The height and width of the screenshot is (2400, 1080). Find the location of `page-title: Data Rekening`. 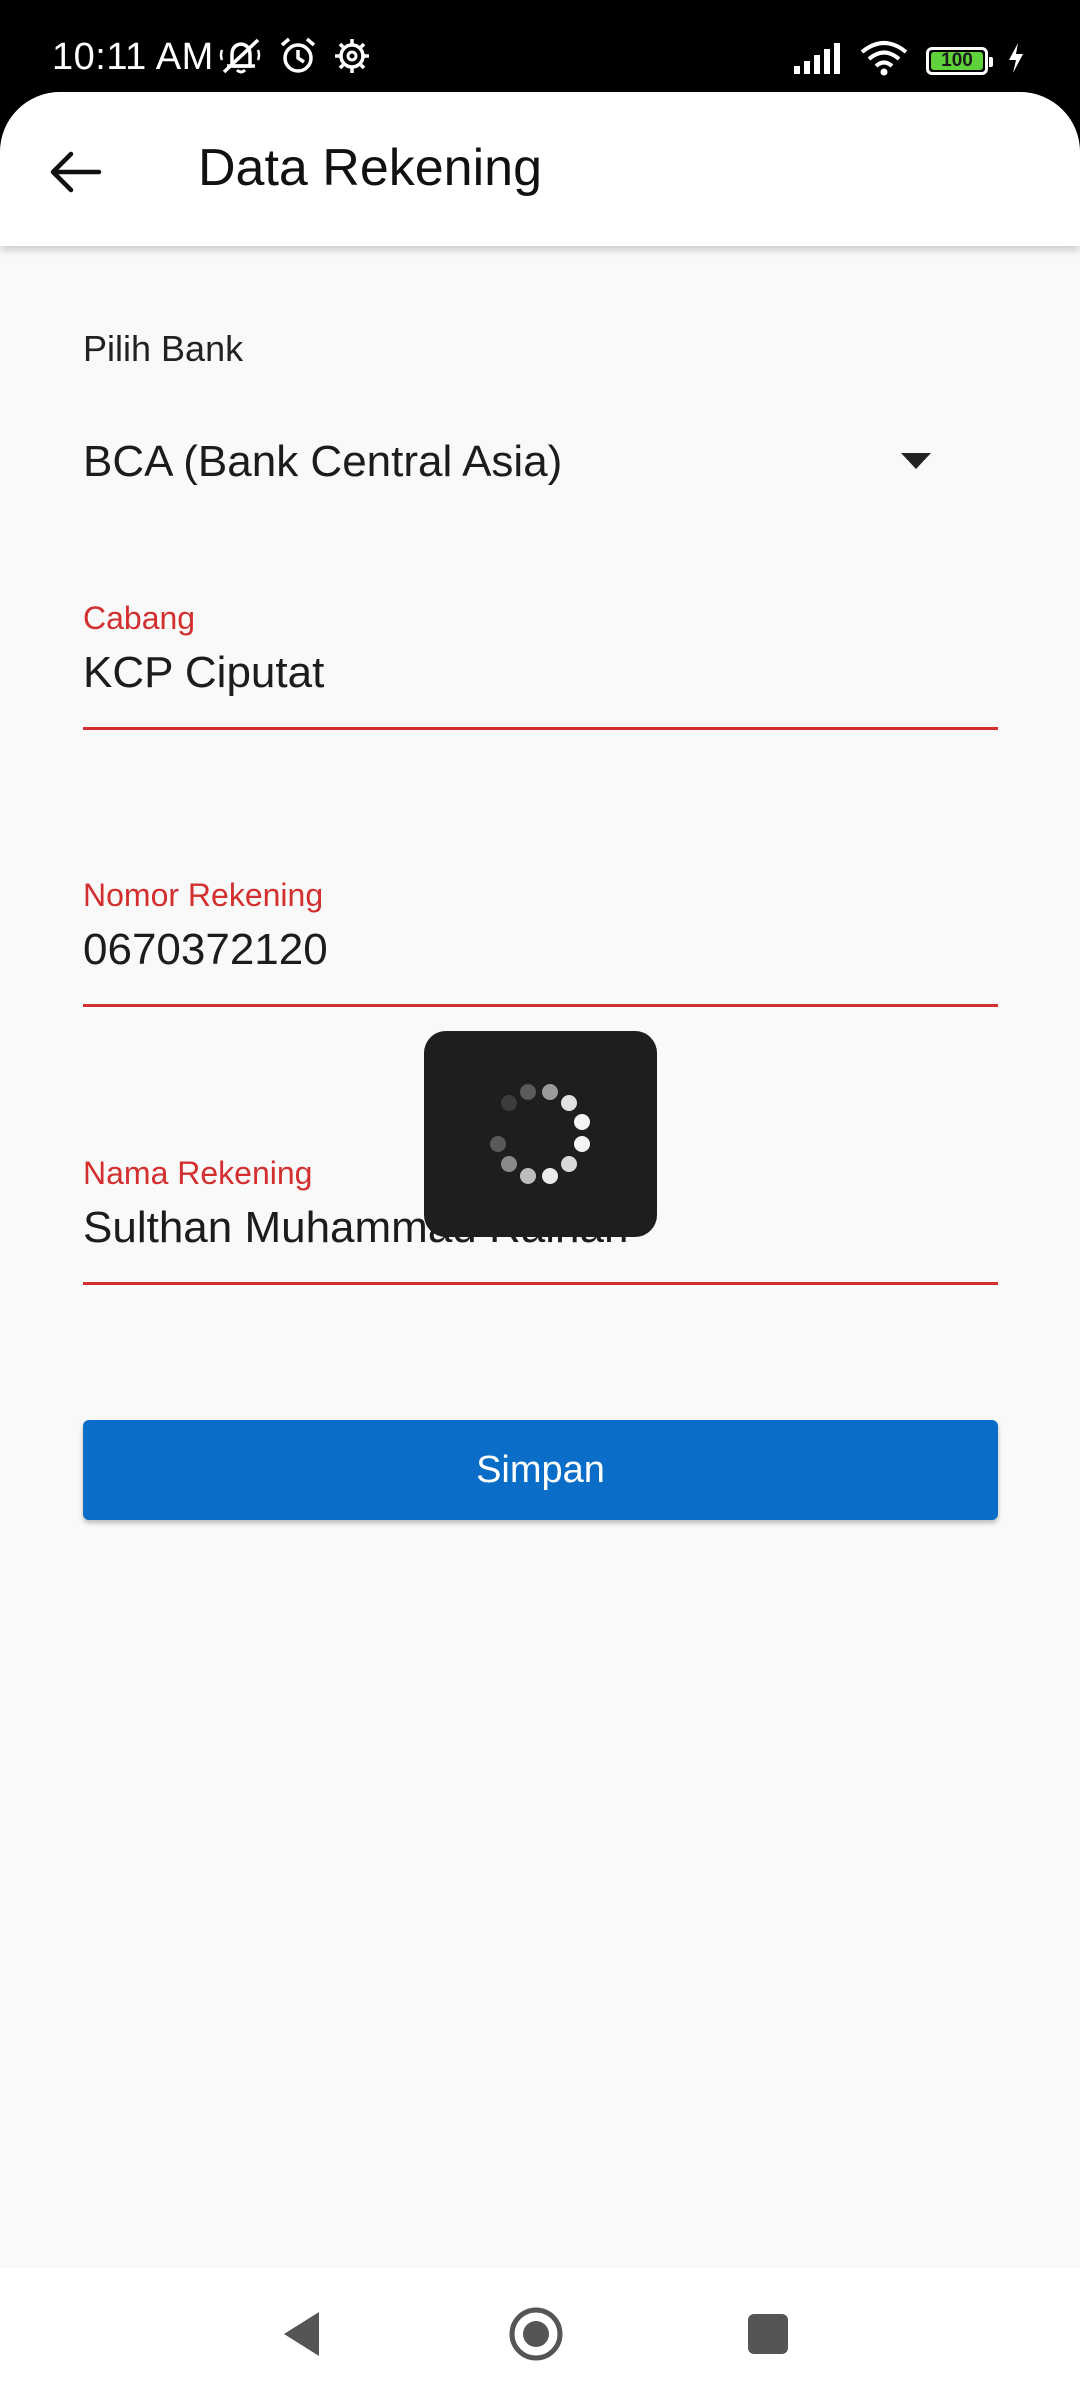

page-title: Data Rekening is located at coordinates (370, 168).